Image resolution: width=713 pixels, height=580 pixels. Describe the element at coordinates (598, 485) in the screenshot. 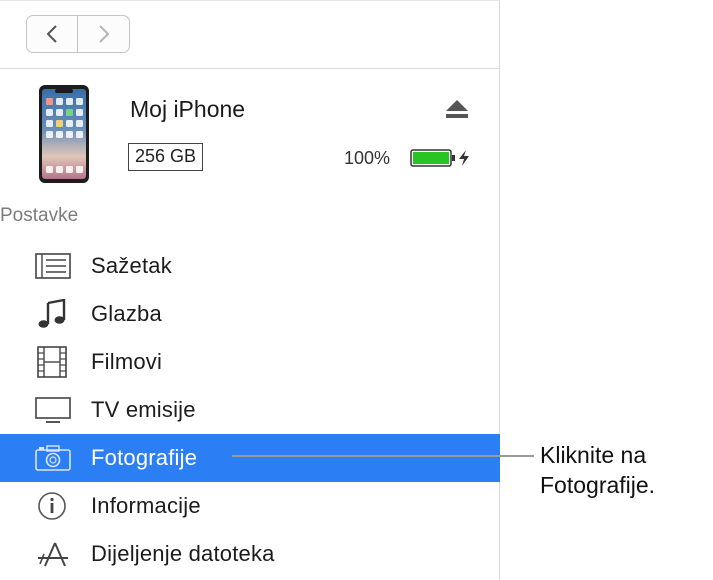

I see `callout-line-2: Fotografije.` at that location.